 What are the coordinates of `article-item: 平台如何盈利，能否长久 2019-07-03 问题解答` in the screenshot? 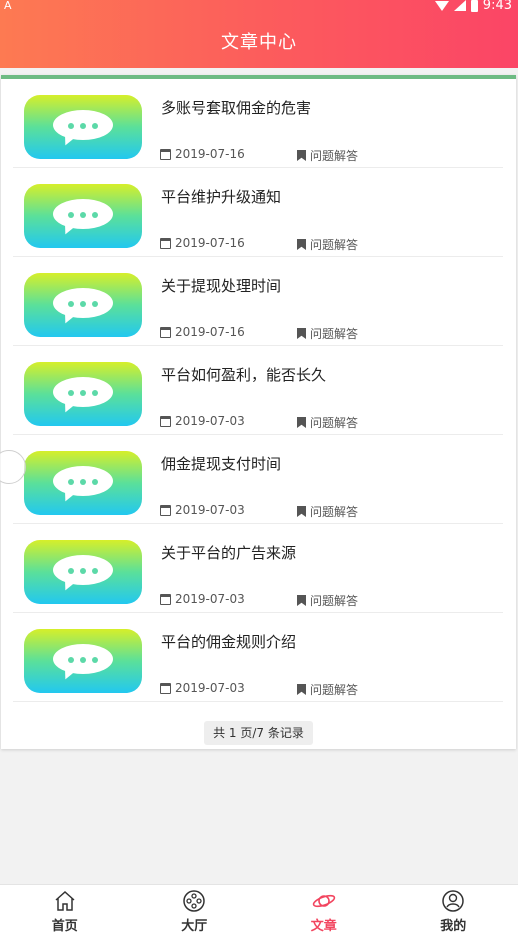 It's located at (258, 390).